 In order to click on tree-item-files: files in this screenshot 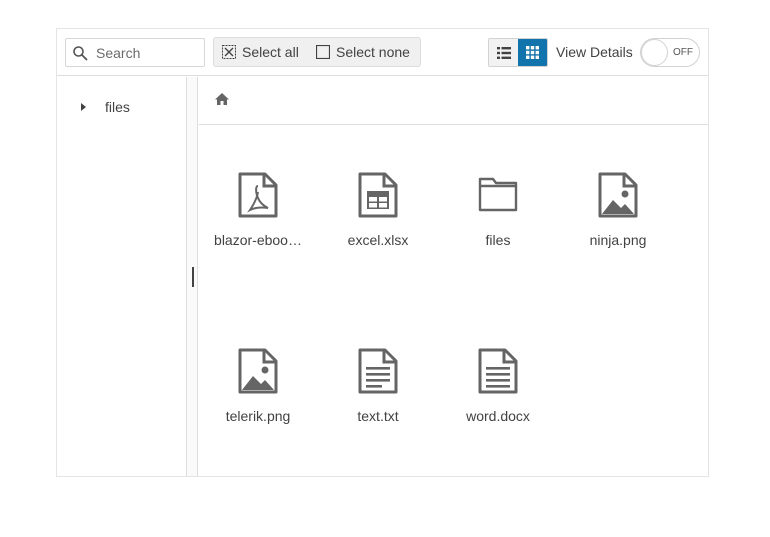, I will do `click(105, 107)`.